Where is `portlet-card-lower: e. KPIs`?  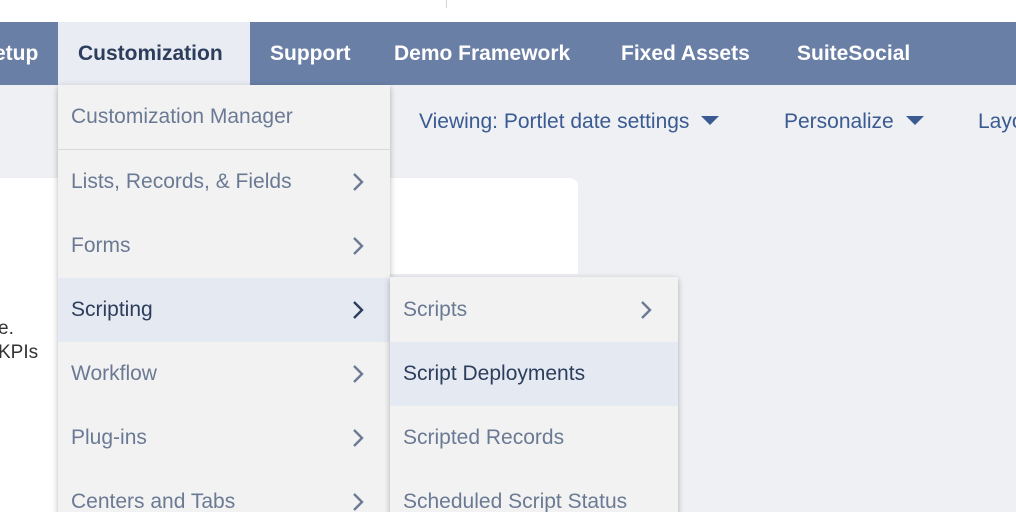 portlet-card-lower: e. KPIs is located at coordinates (30, 393).